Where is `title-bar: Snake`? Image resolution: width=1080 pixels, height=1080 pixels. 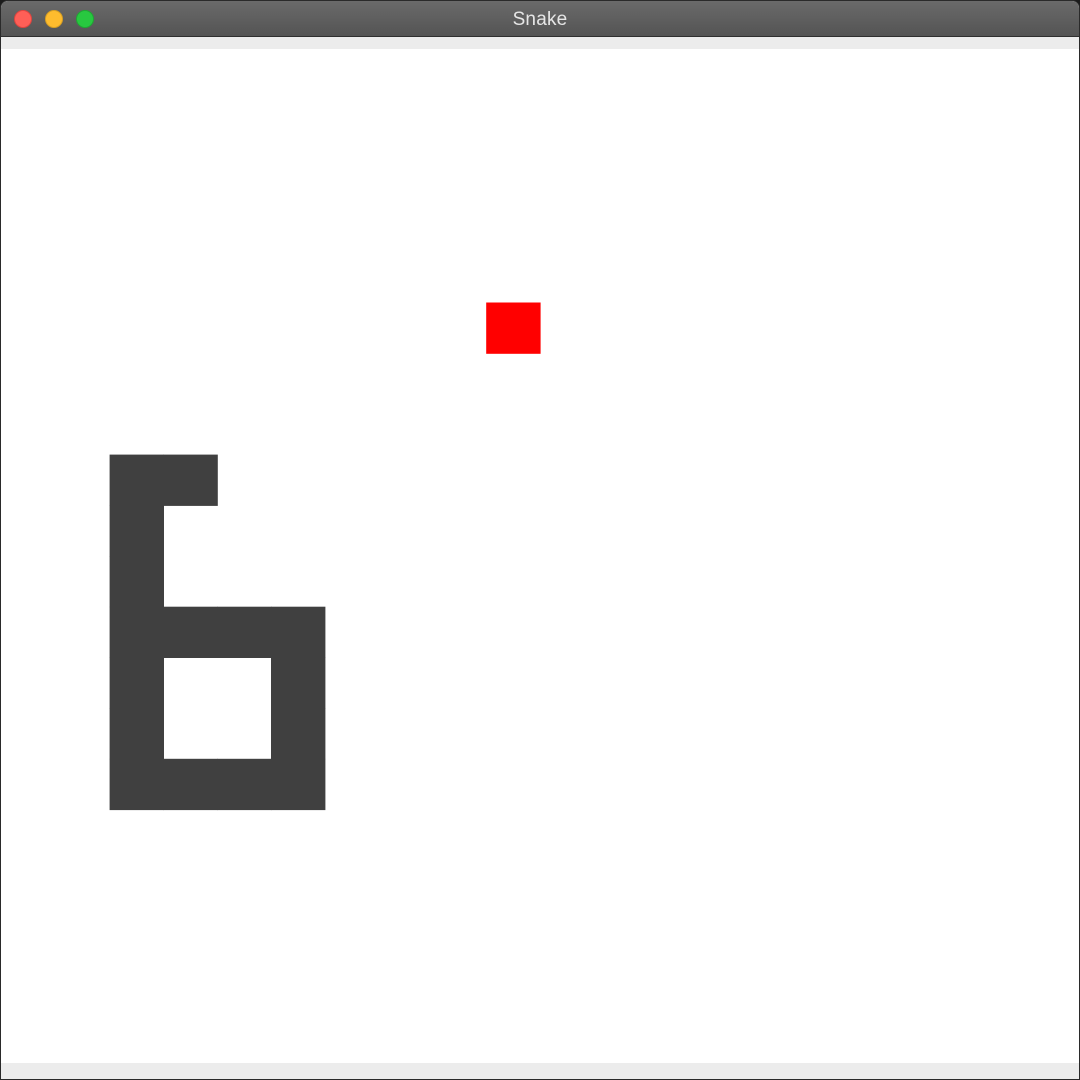
title-bar: Snake is located at coordinates (540, 19).